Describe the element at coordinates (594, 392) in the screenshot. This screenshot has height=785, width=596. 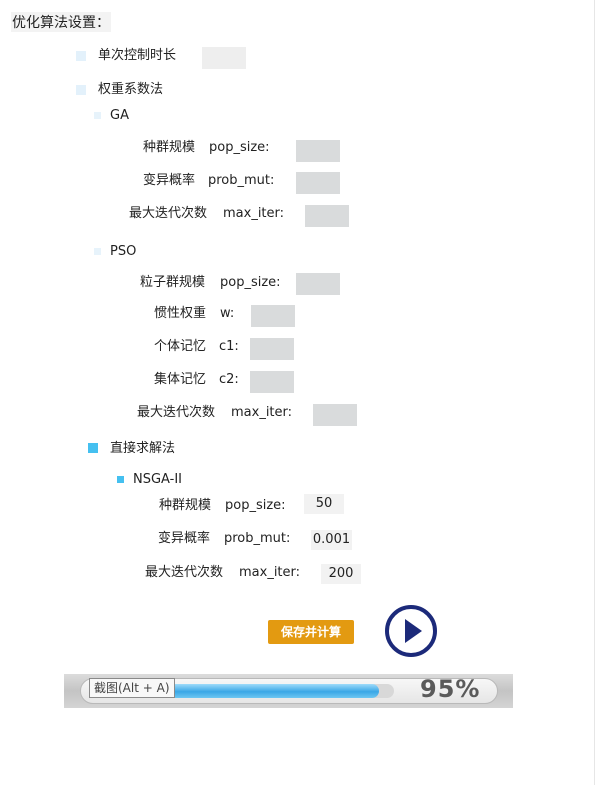
I see `right-border` at that location.